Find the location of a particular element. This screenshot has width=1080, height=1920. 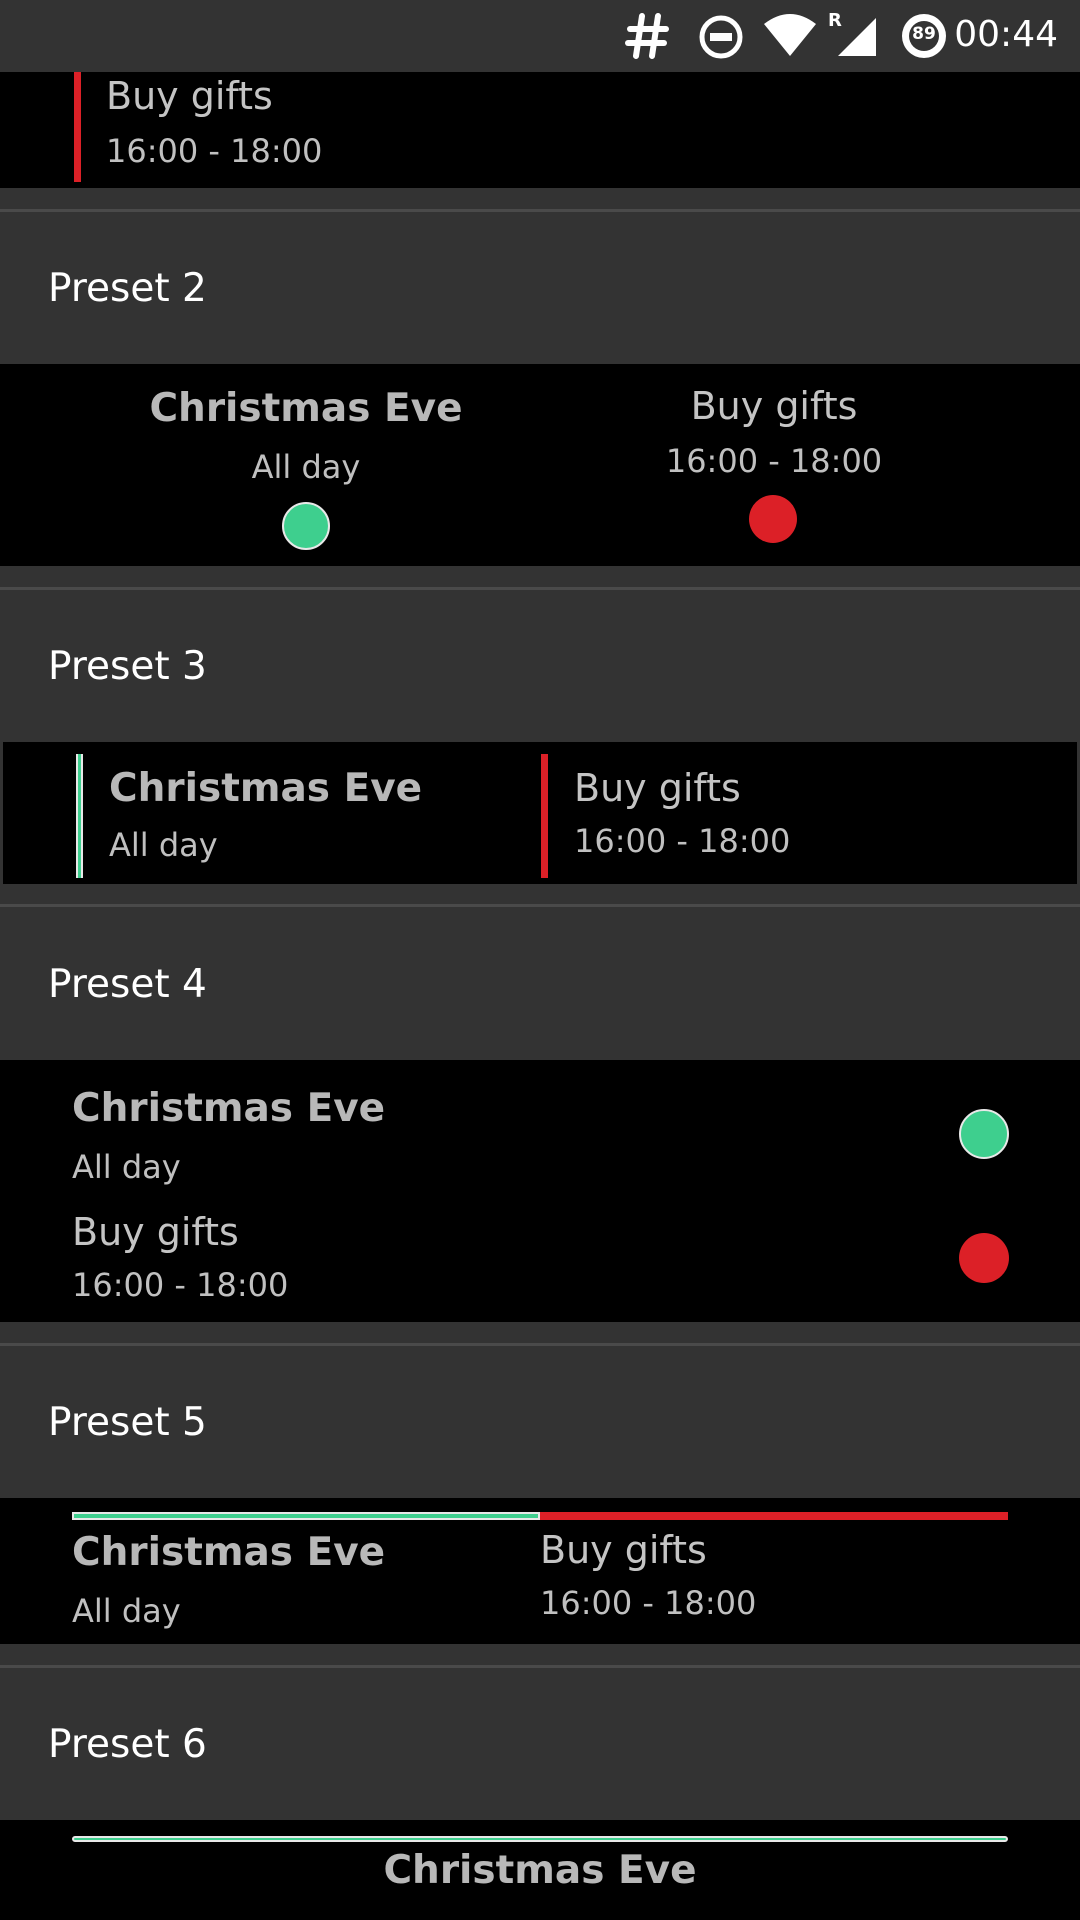

battery-level: 89 is located at coordinates (924, 34).